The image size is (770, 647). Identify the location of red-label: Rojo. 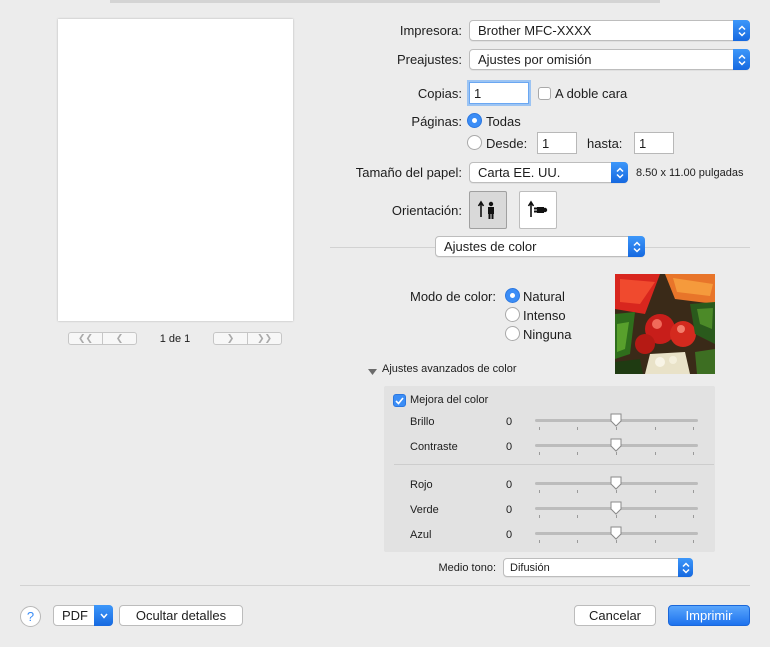
(421, 485).